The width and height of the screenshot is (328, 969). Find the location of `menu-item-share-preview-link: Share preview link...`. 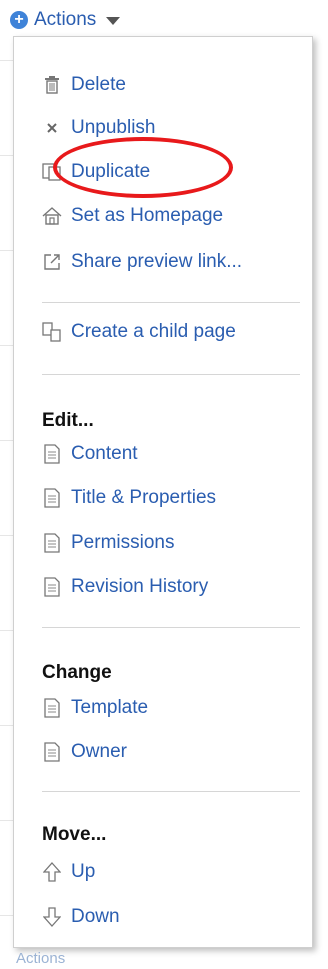

menu-item-share-preview-link: Share preview link... is located at coordinates (142, 262).